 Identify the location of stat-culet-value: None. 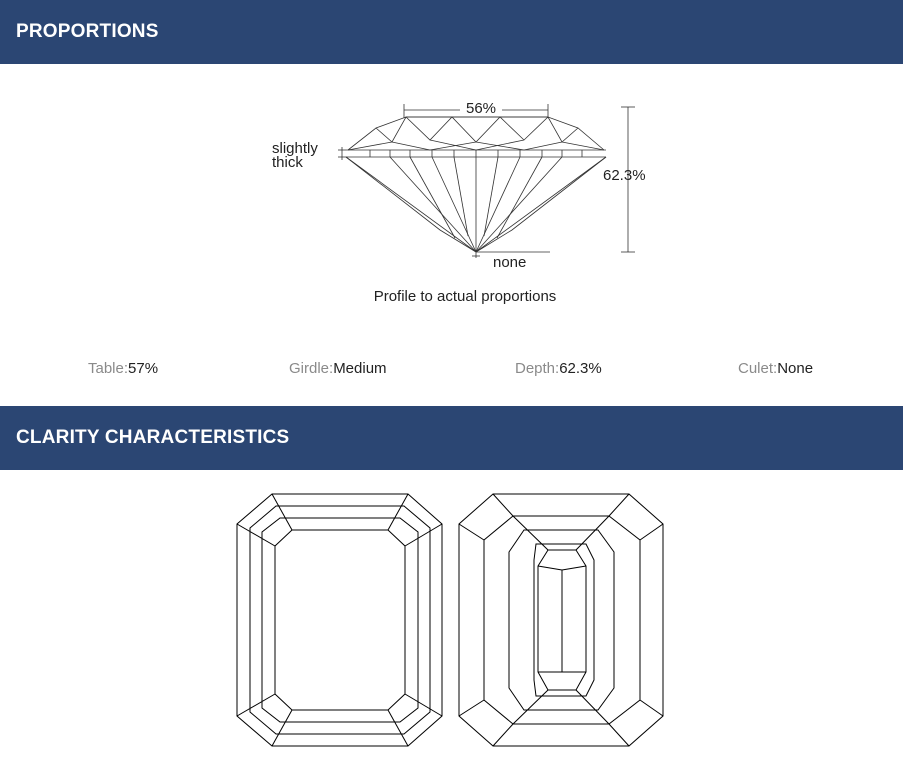
(795, 368).